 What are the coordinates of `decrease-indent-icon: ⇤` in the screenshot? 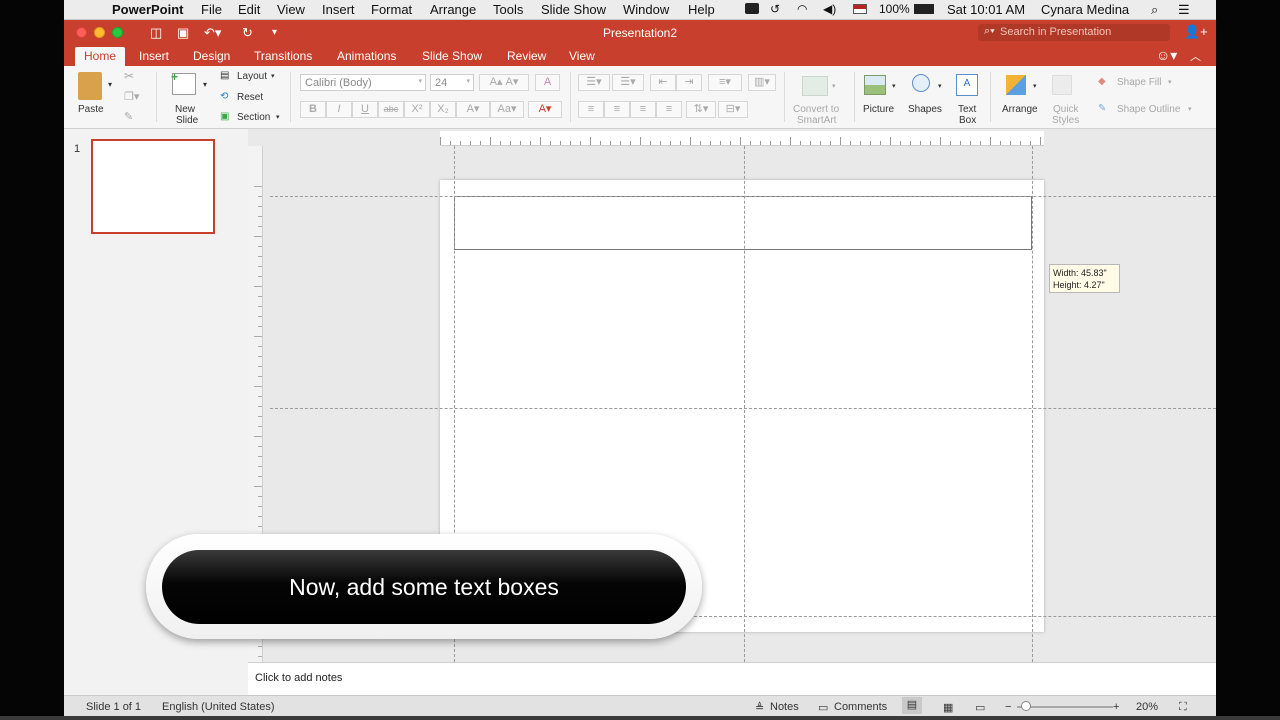 It's located at (663, 82).